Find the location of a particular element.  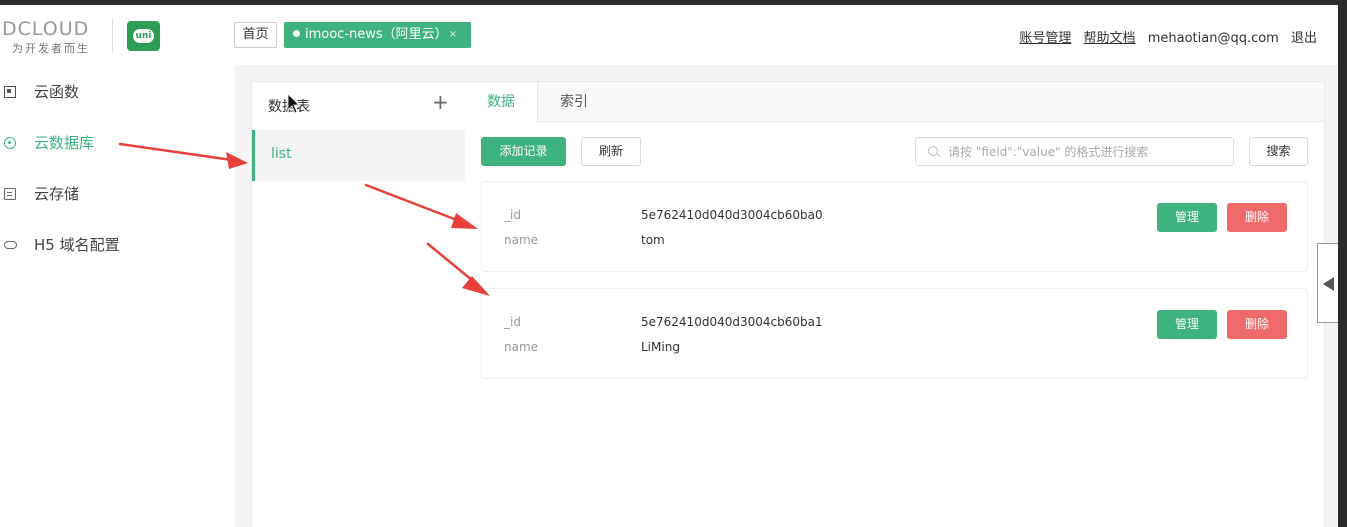

tab-imooc-news-label: imooc-news（阿里云） is located at coordinates (376, 34).